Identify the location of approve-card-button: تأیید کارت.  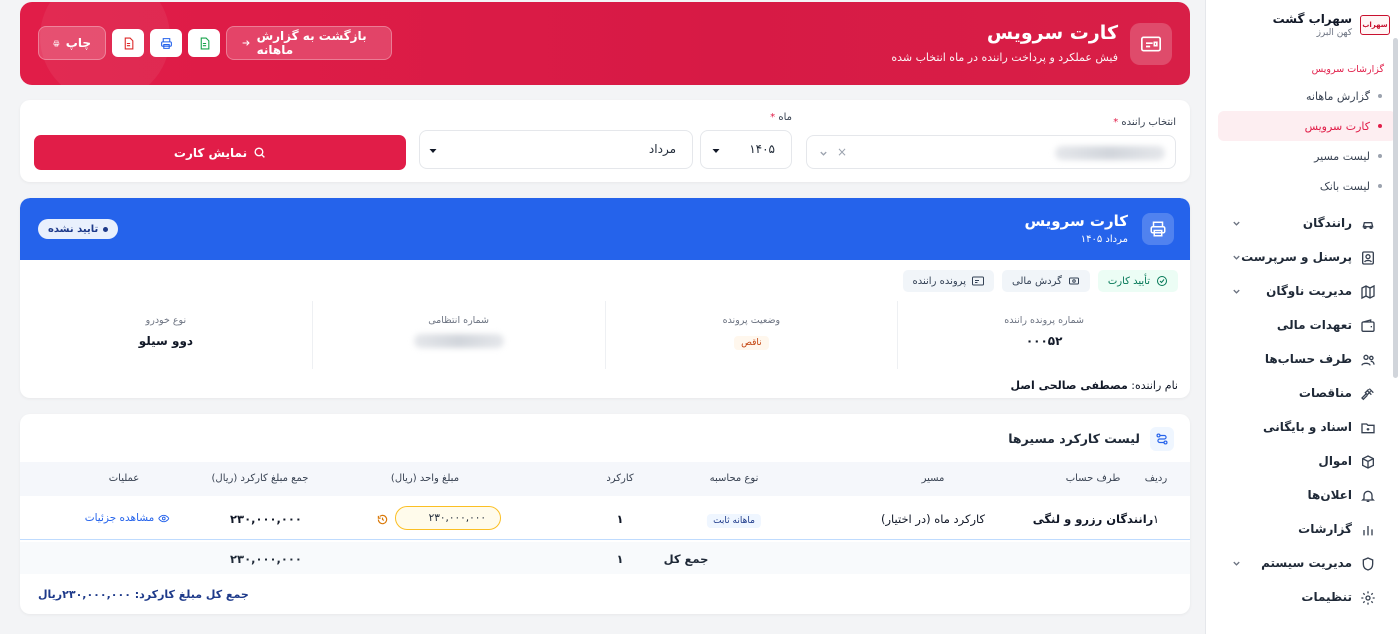
(1137, 281).